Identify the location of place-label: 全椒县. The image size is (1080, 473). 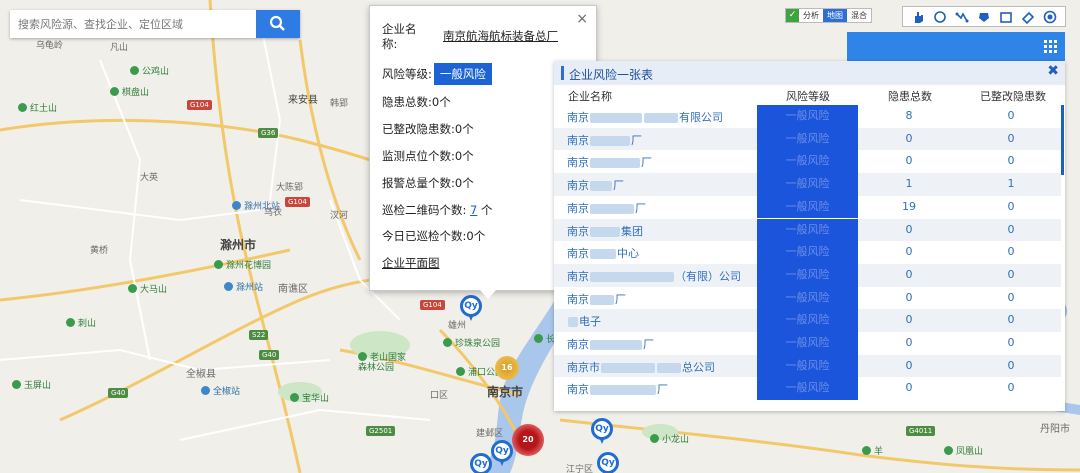
(201, 374).